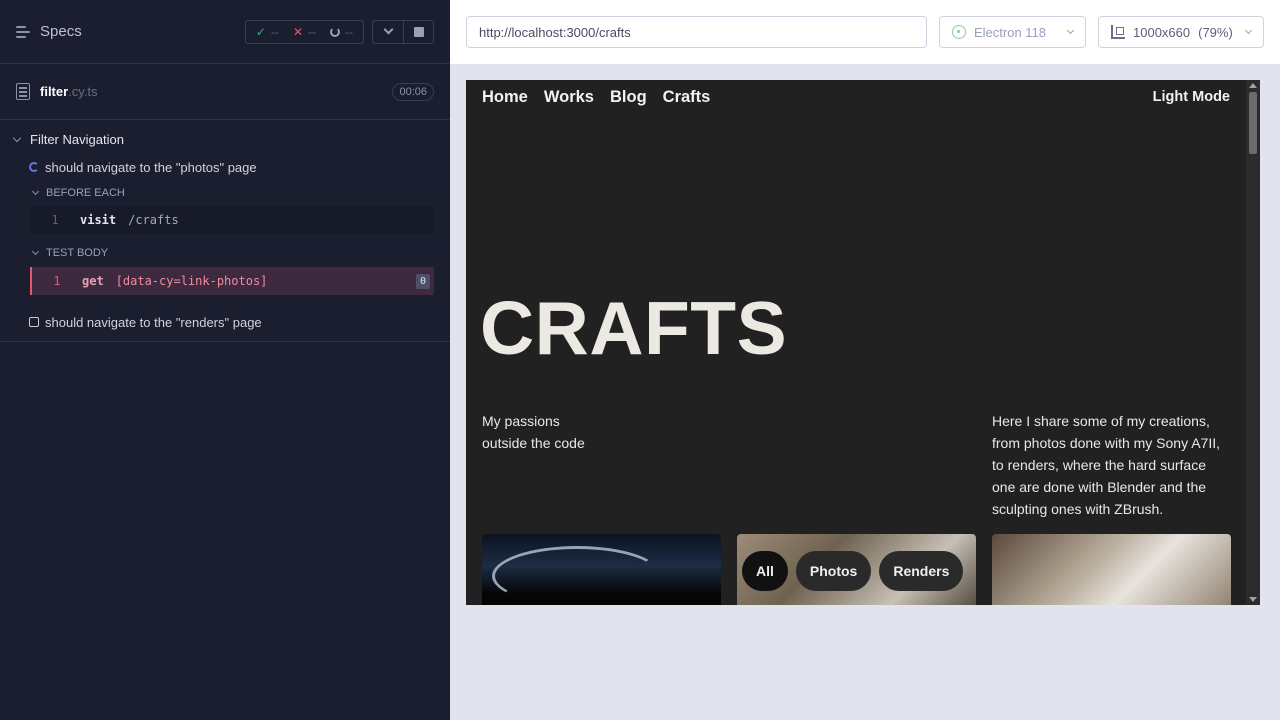 The height and width of the screenshot is (720, 1280). What do you see at coordinates (260, 31) in the screenshot?
I see `check-icon: ✓` at bounding box center [260, 31].